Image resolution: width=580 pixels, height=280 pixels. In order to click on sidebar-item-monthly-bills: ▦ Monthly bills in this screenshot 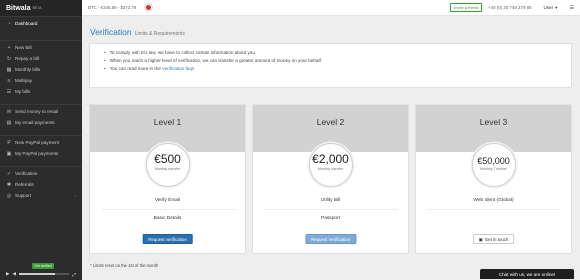, I will do `click(41, 69)`.